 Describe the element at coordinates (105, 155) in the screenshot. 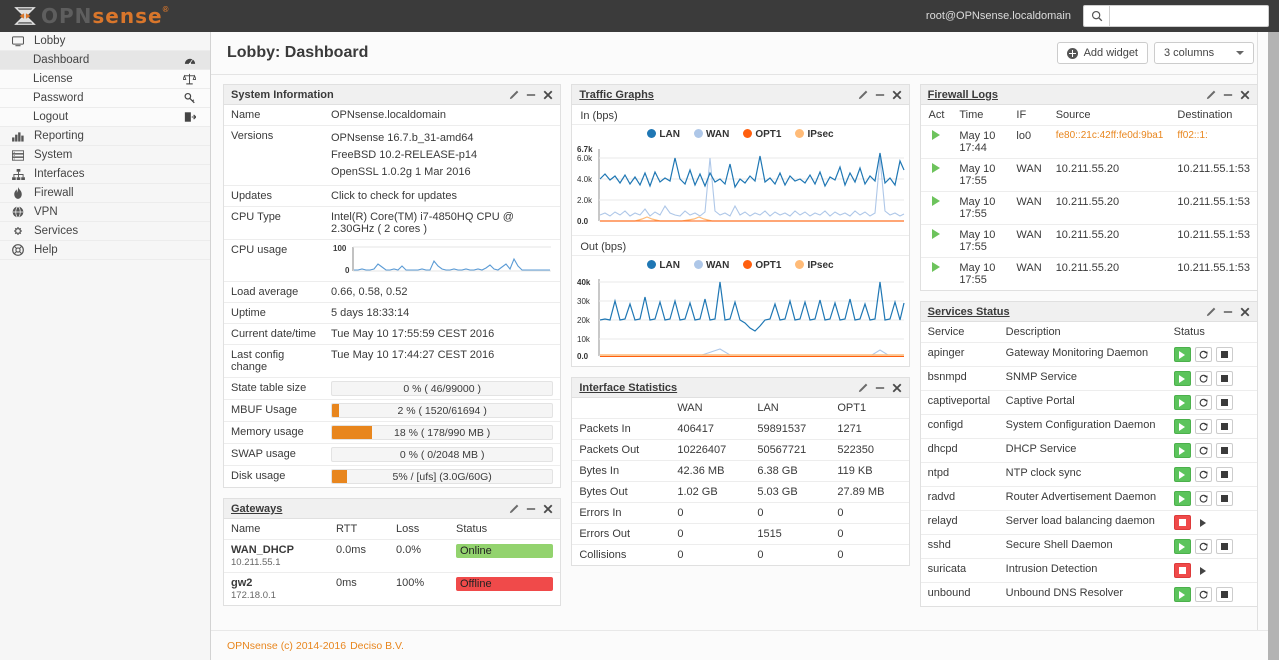

I see `sidebar-item-system: System` at that location.